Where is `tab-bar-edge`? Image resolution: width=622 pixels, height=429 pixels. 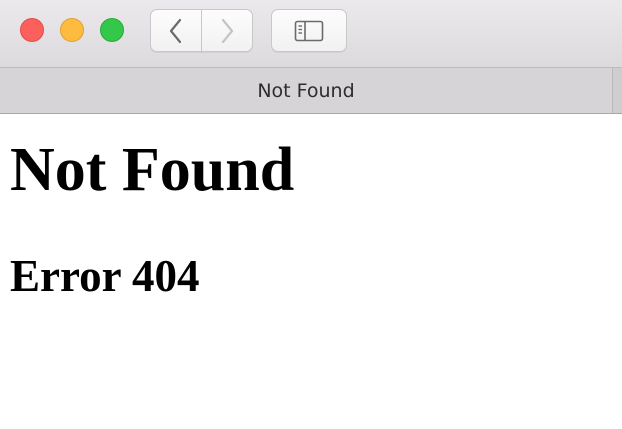
tab-bar-edge is located at coordinates (617, 90).